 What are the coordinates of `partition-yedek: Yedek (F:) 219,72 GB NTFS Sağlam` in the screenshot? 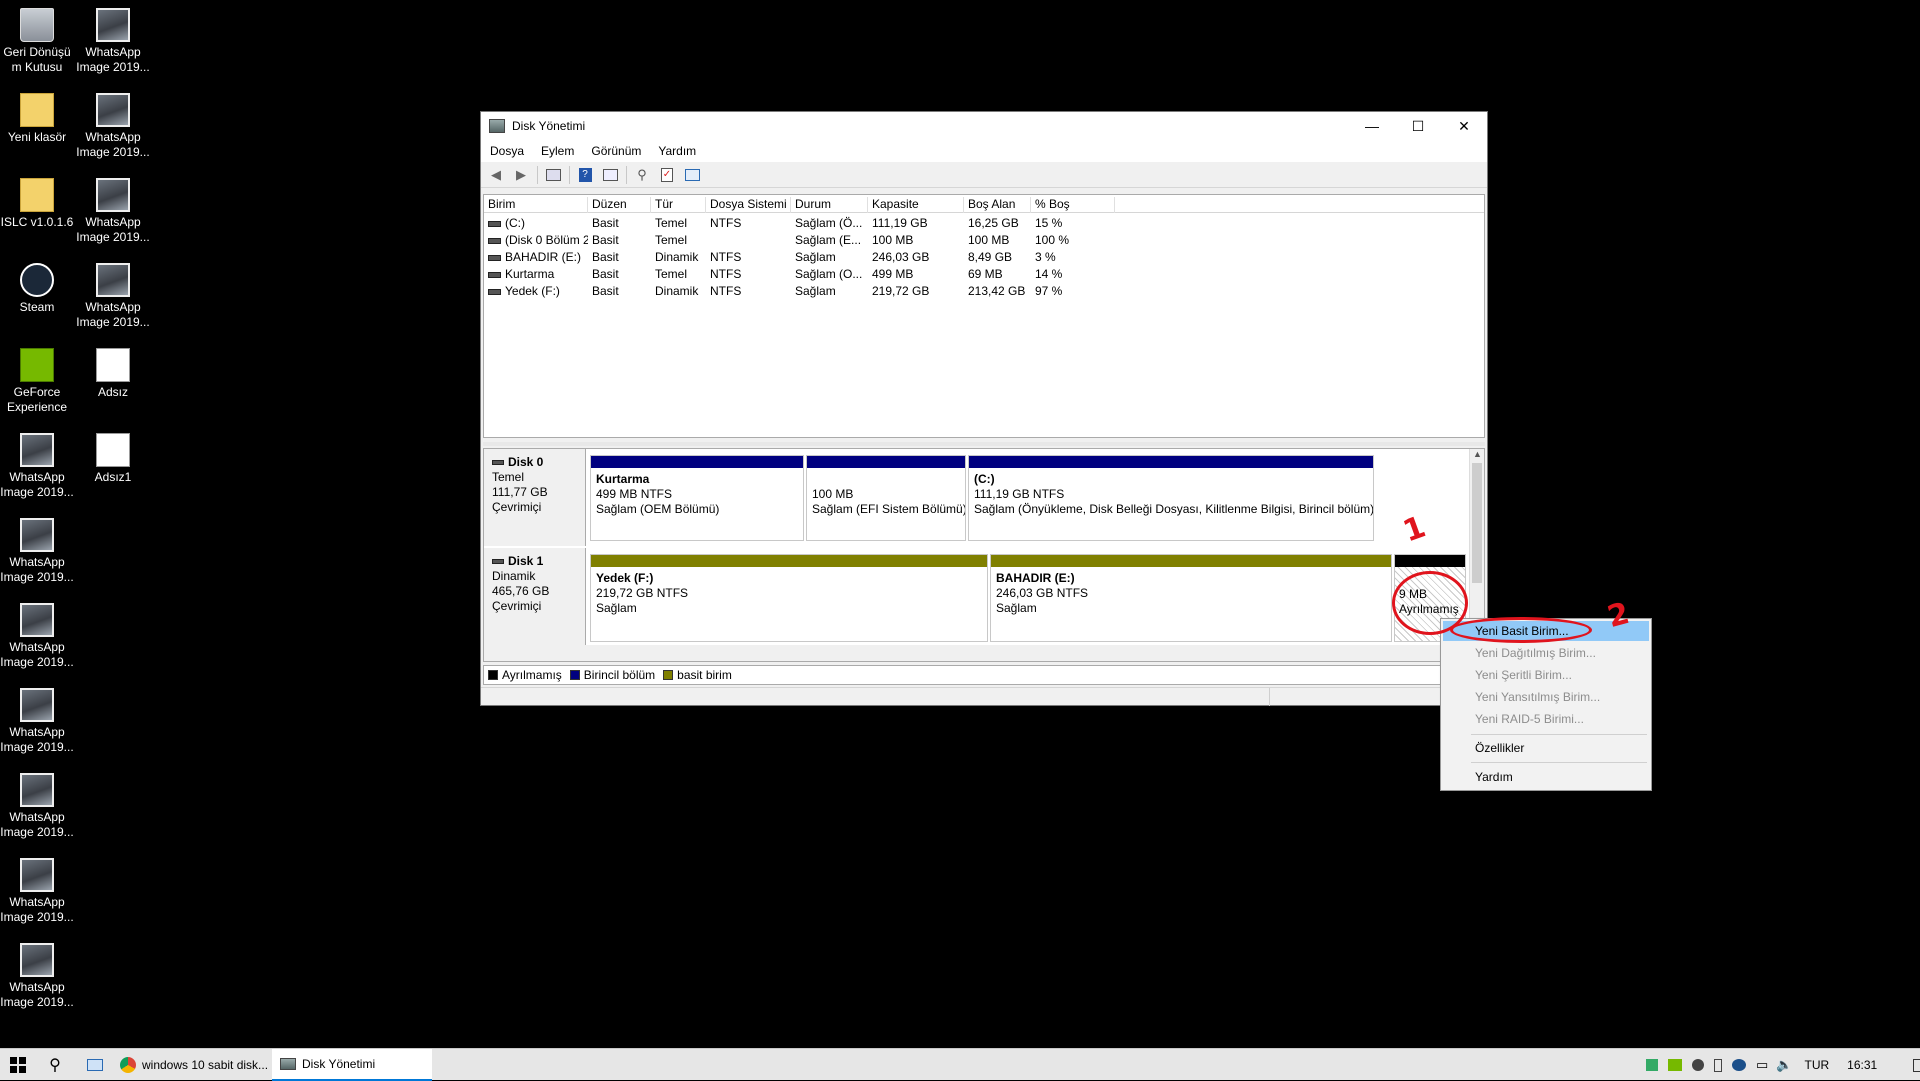 It's located at (789, 598).